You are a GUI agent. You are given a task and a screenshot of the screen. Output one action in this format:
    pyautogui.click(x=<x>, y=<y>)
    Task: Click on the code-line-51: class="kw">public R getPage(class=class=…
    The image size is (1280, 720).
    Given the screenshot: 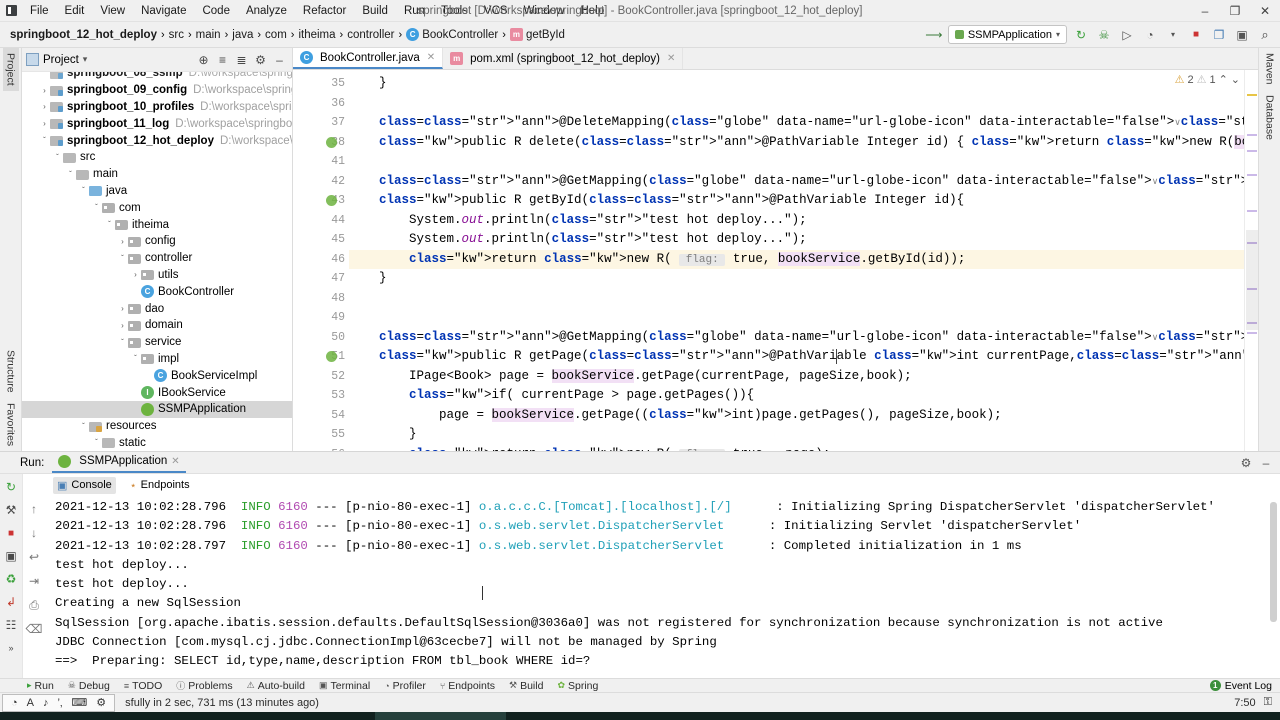 What is the action you would take?
    pyautogui.click(x=796, y=357)
    